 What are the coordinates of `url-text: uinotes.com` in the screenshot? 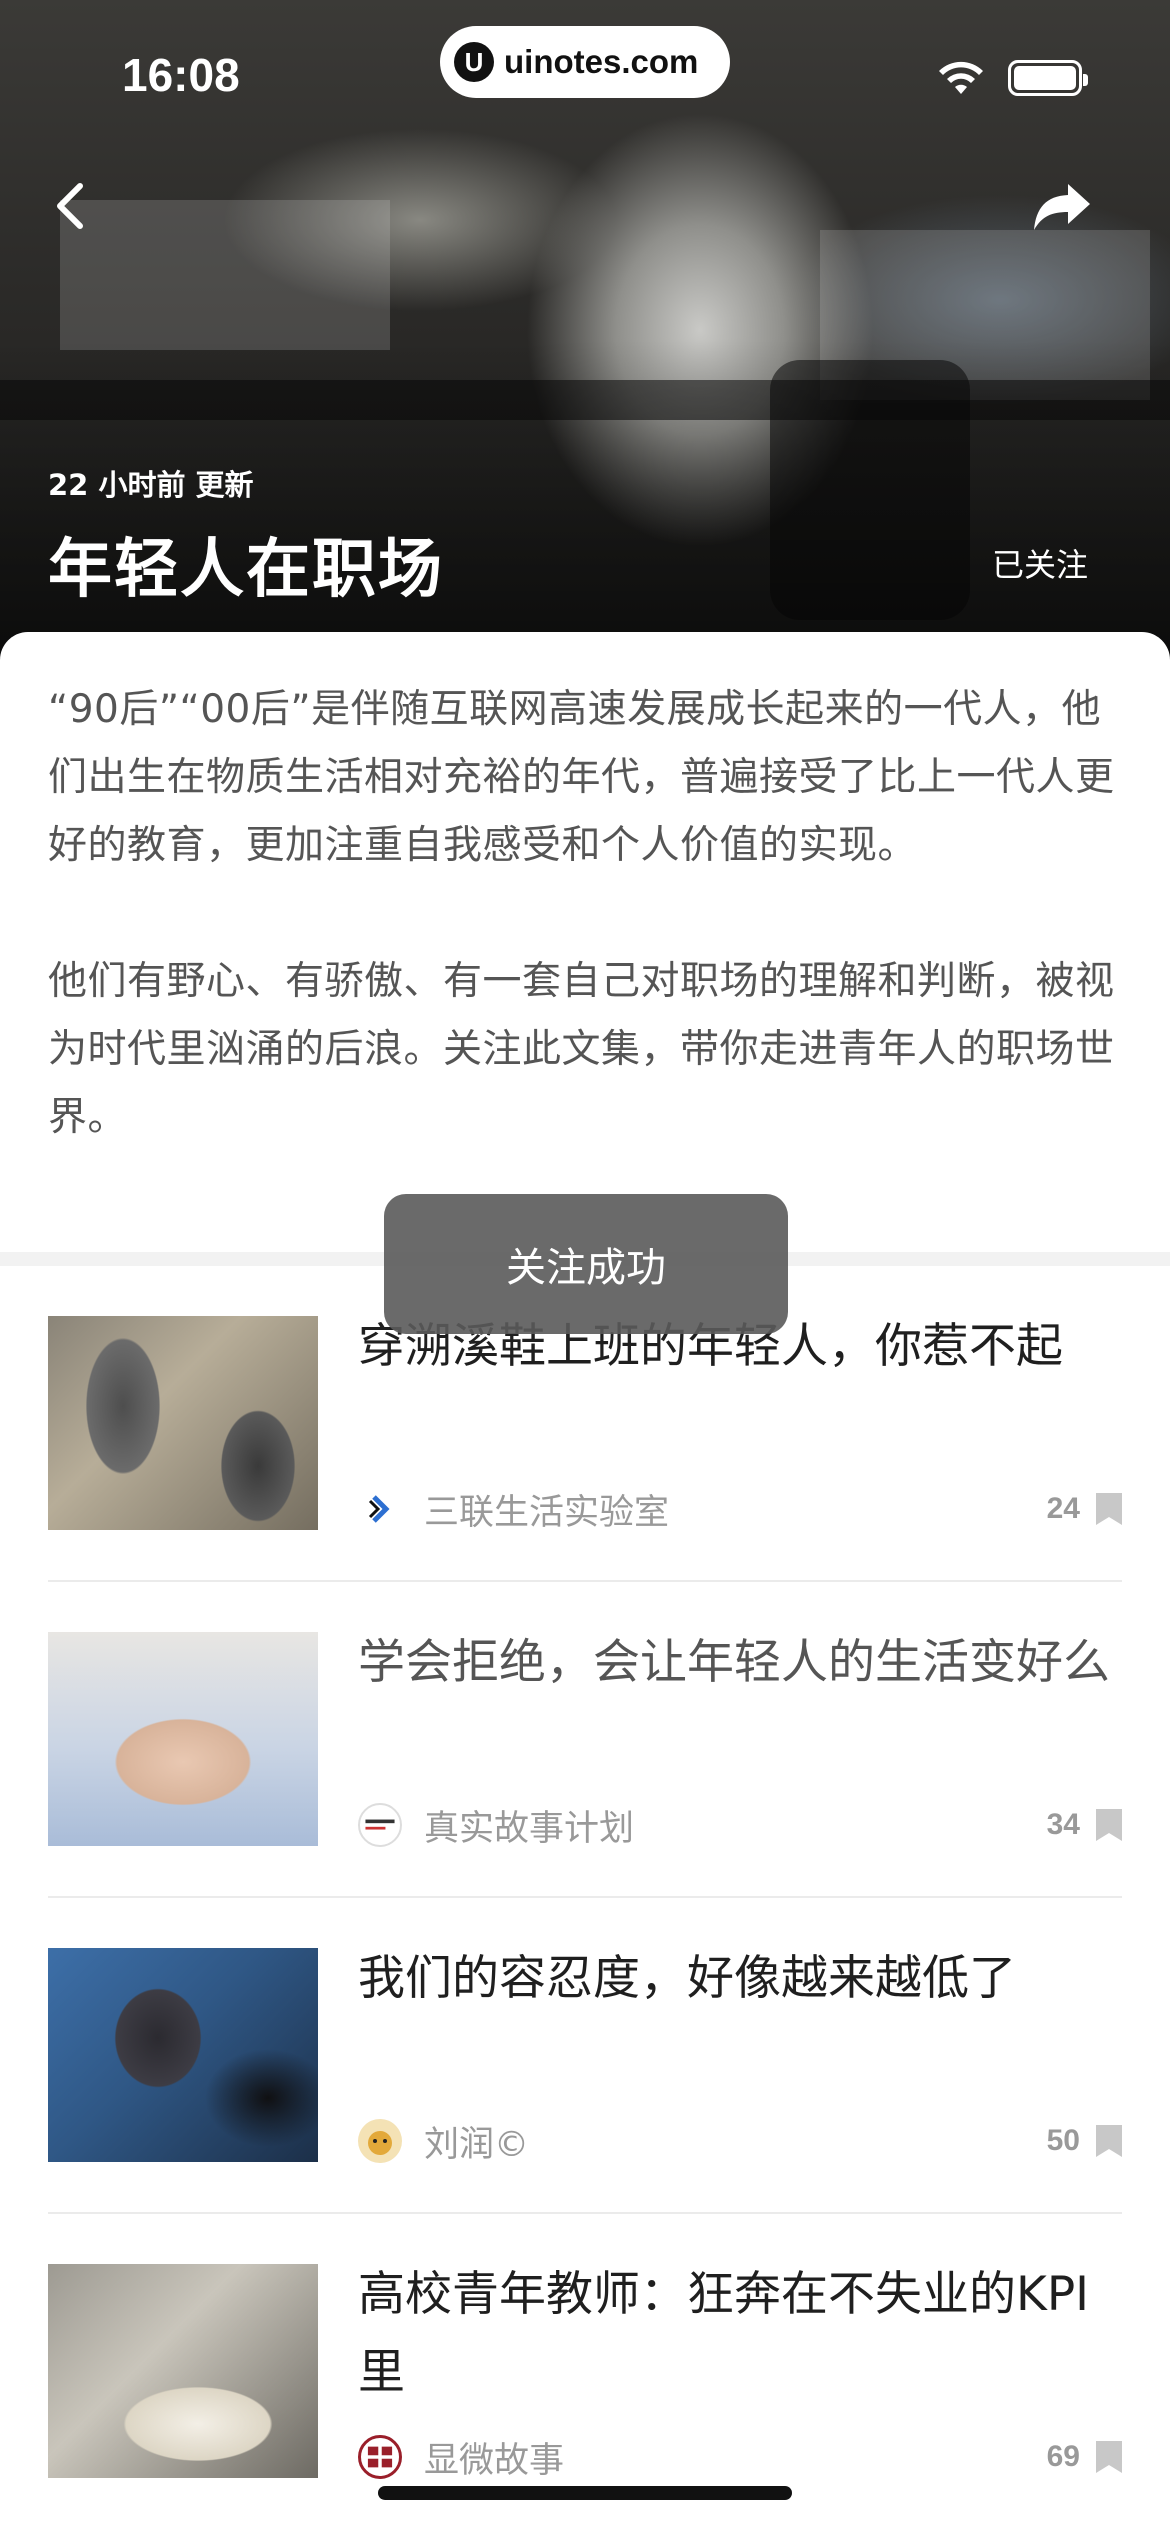 It's located at (601, 61).